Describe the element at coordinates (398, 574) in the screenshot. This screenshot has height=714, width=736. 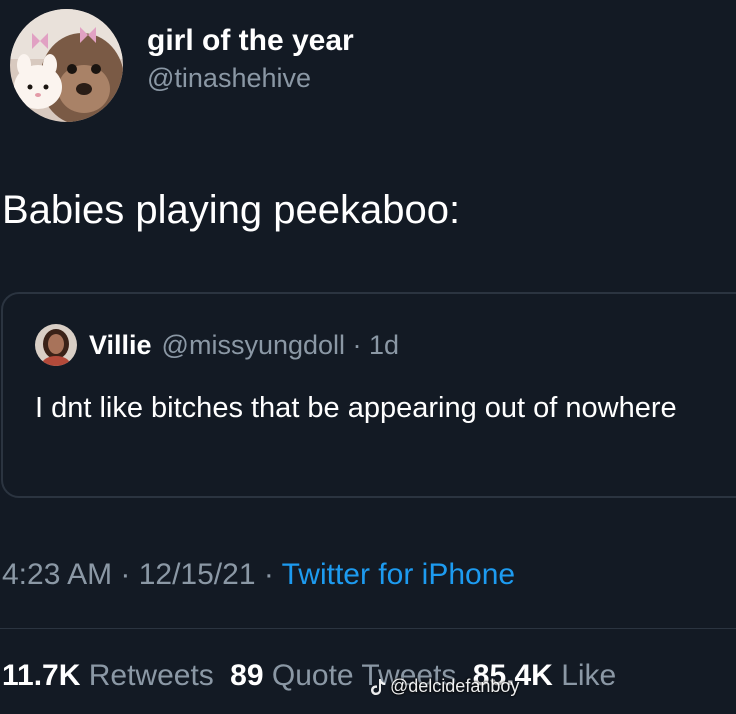
I see `tweet-source: Twitter for iPhone` at that location.